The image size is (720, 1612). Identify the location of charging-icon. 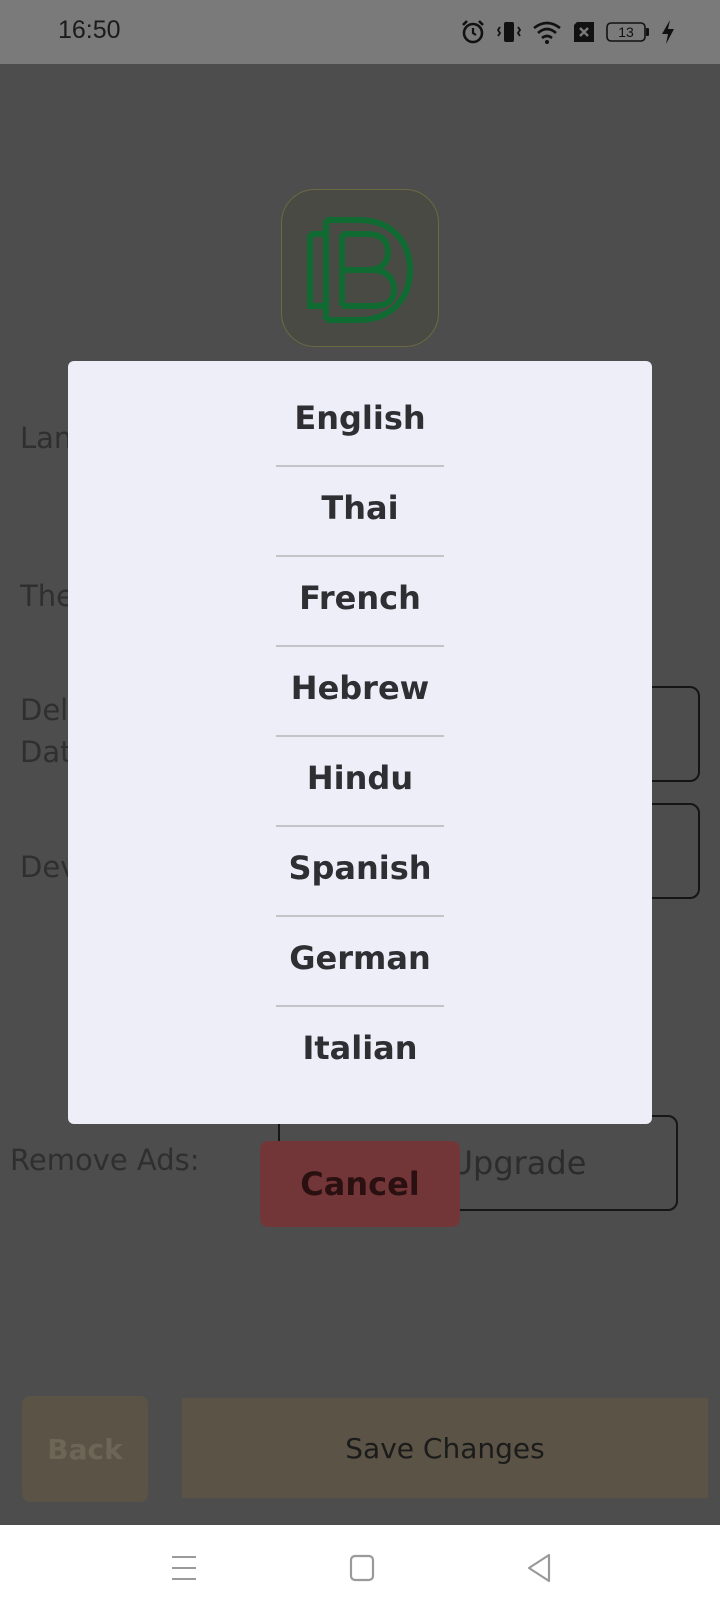
(668, 32).